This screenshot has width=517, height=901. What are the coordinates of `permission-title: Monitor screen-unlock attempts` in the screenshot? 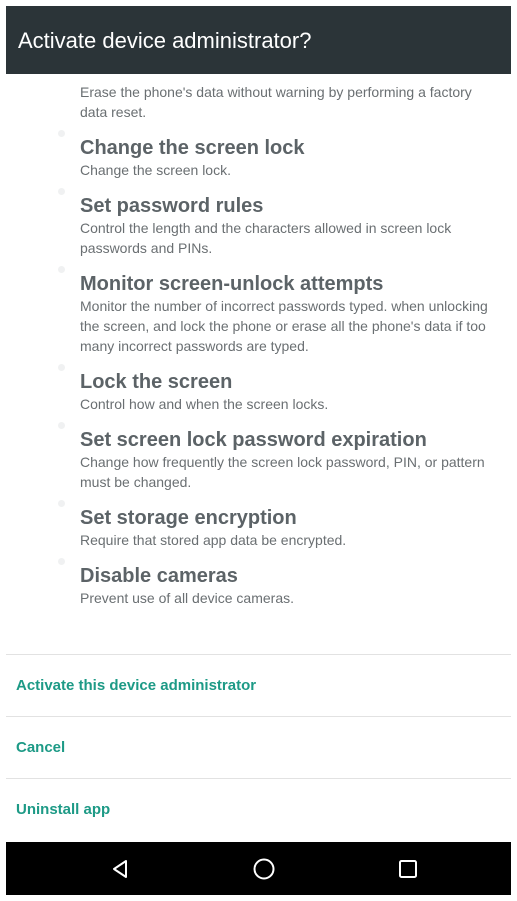 It's located at (232, 284).